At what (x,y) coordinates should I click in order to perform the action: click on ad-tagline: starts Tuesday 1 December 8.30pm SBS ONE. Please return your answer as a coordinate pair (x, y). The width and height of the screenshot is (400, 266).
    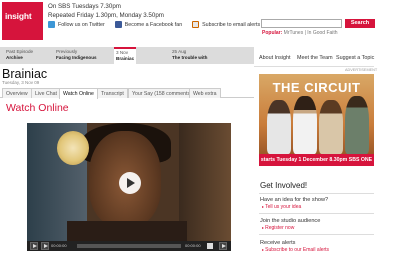
    Looking at the image, I should click on (316, 160).